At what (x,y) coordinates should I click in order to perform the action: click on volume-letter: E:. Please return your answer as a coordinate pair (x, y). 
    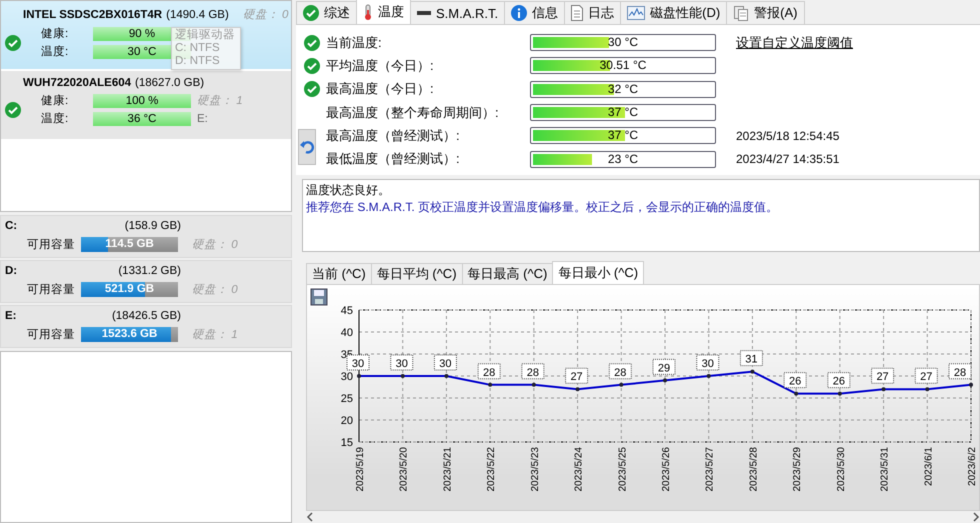
    Looking at the image, I should click on (11, 316).